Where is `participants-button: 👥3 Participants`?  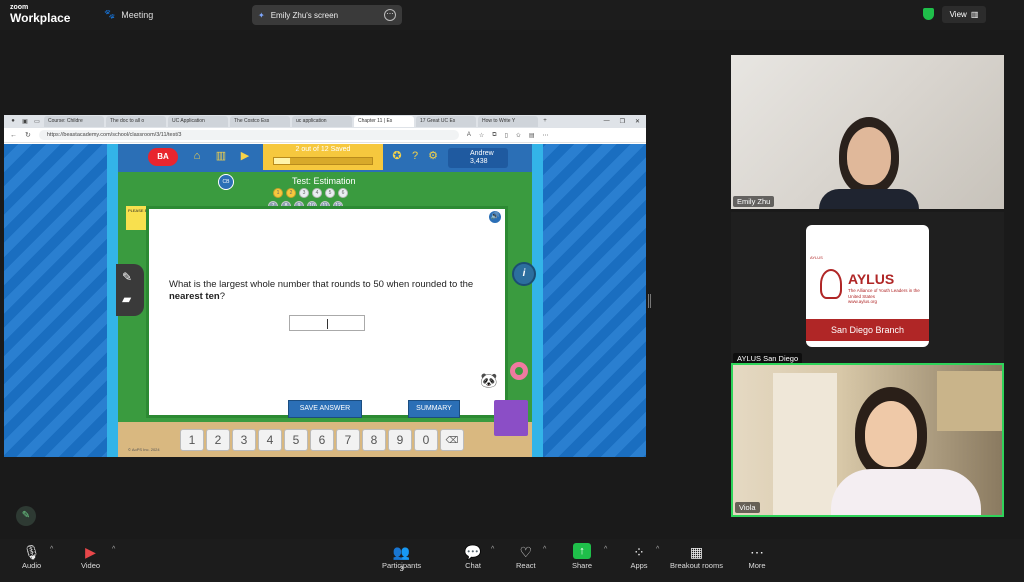
participants-button: 👥3 Participants is located at coordinates (401, 558).